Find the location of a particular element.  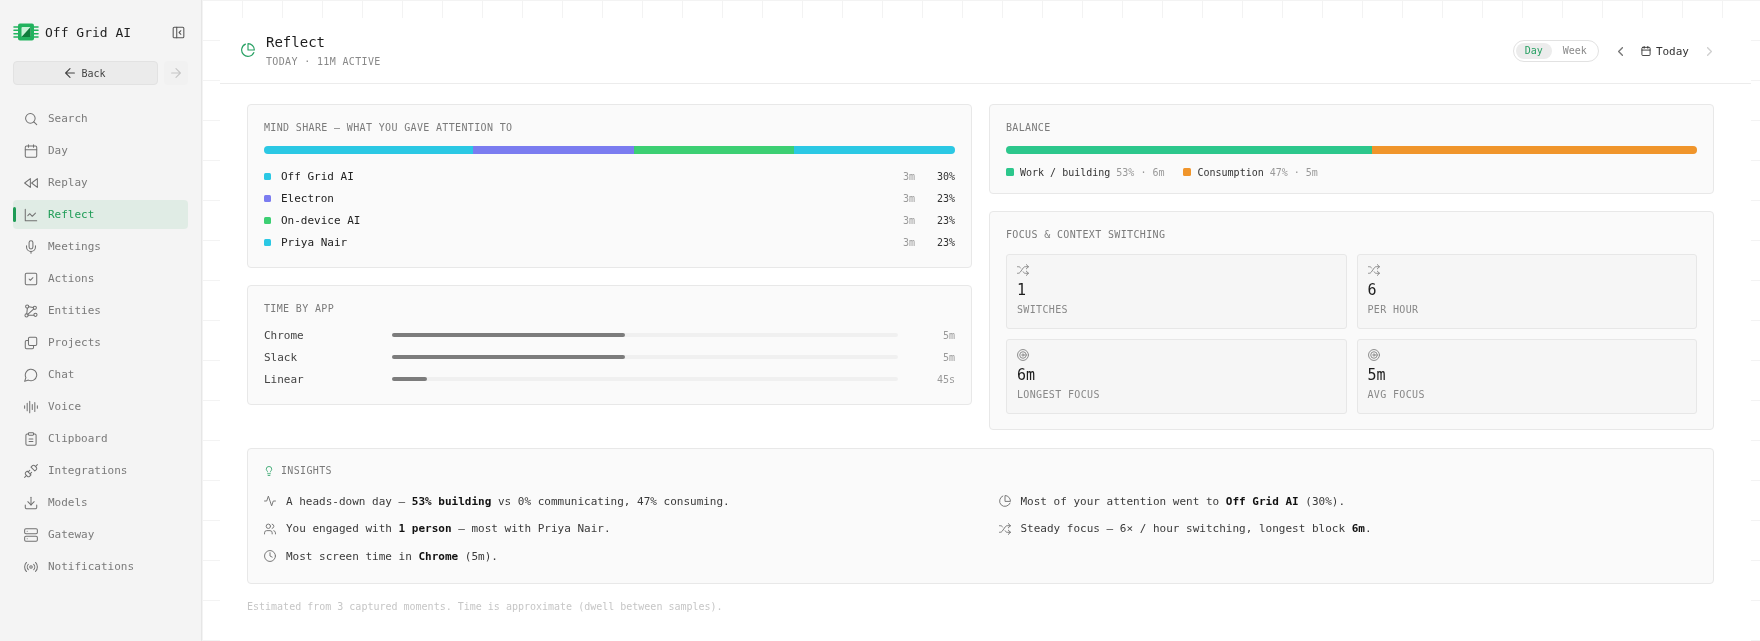

chevron-left-icon is located at coordinates (1620, 51).